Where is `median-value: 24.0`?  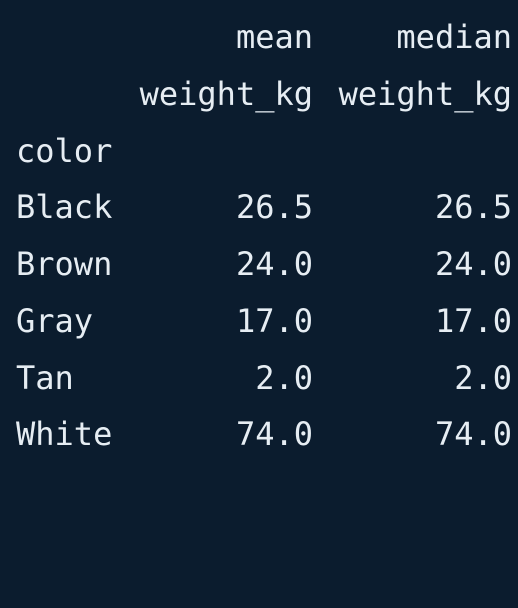 median-value: 24.0 is located at coordinates (473, 264).